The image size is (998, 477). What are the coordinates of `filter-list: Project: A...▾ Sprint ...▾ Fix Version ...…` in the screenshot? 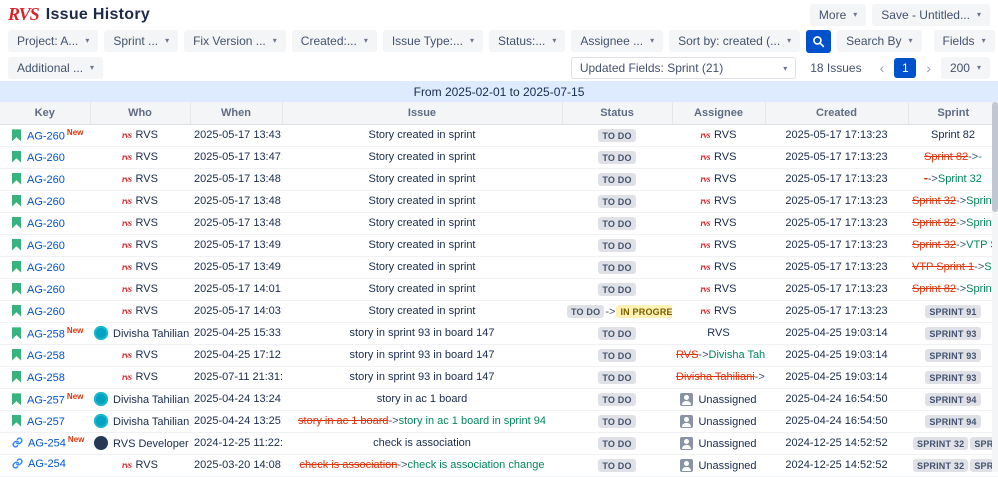 It's located at (404, 41).